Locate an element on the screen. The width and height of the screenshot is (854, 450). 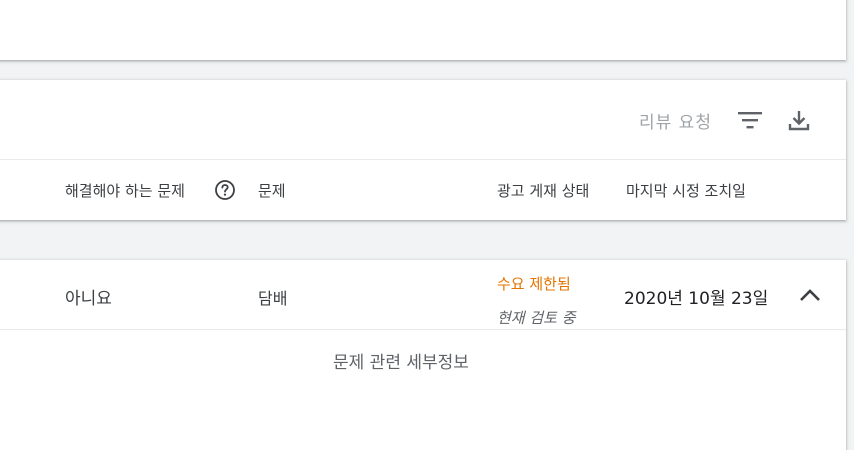
column-header-ad-status: 광고 게재 상태 is located at coordinates (543, 190).